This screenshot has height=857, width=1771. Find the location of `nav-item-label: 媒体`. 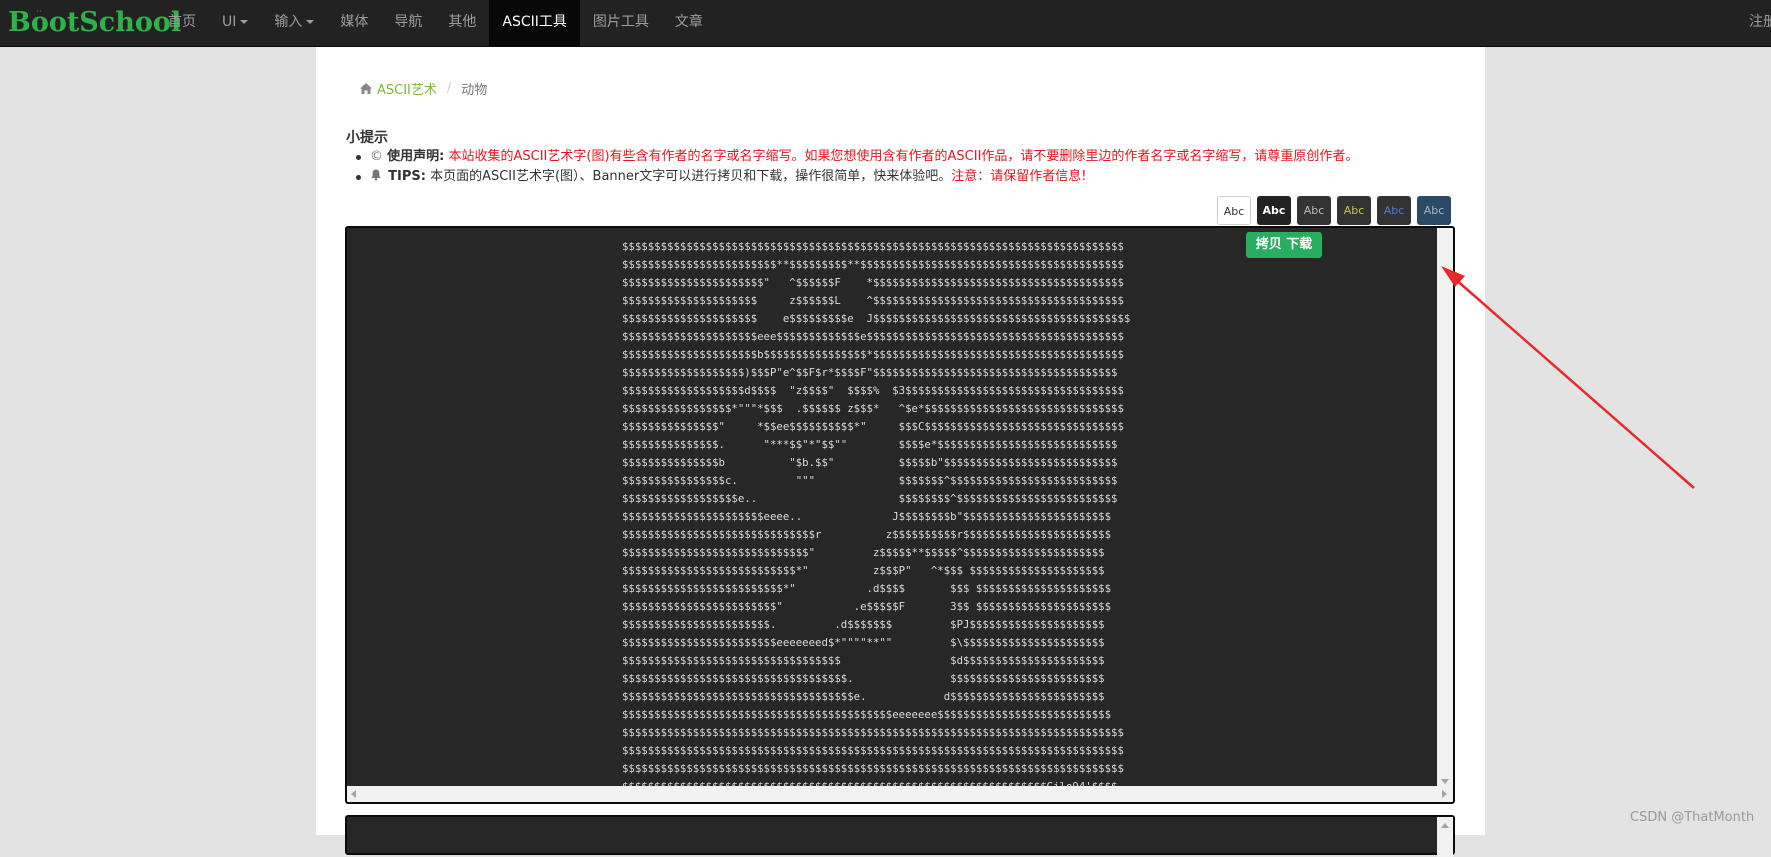

nav-item-label: 媒体 is located at coordinates (354, 22).